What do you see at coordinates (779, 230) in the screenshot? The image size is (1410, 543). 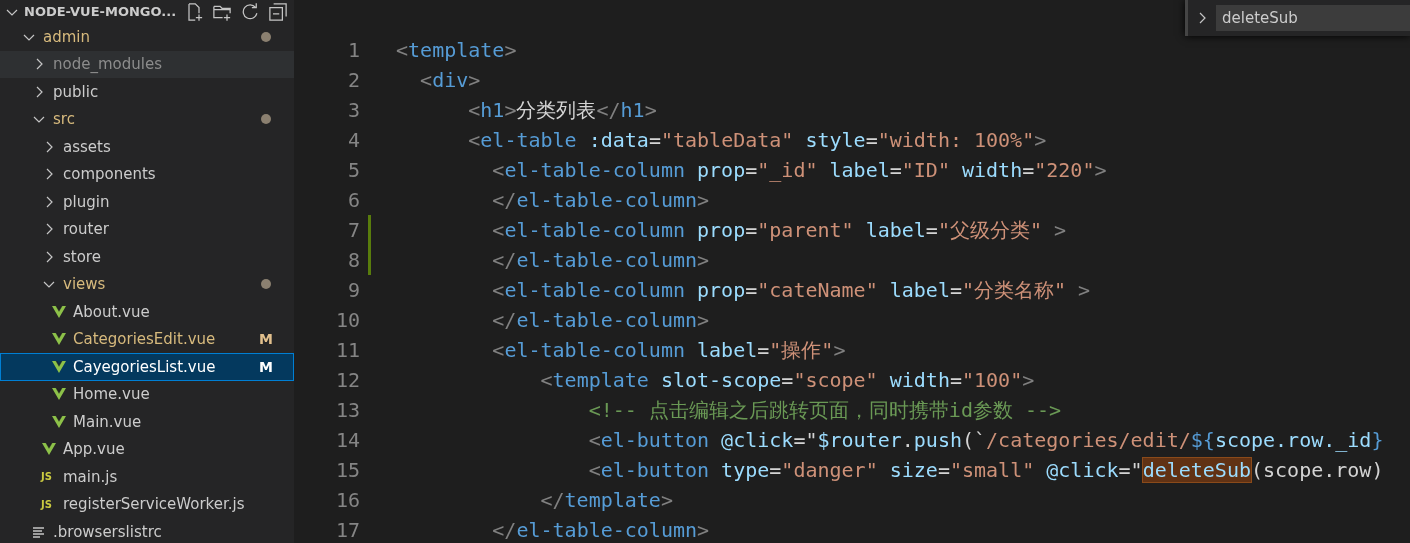 I see `code-line: <el-table-column prop="parent" label="父级分类" >` at bounding box center [779, 230].